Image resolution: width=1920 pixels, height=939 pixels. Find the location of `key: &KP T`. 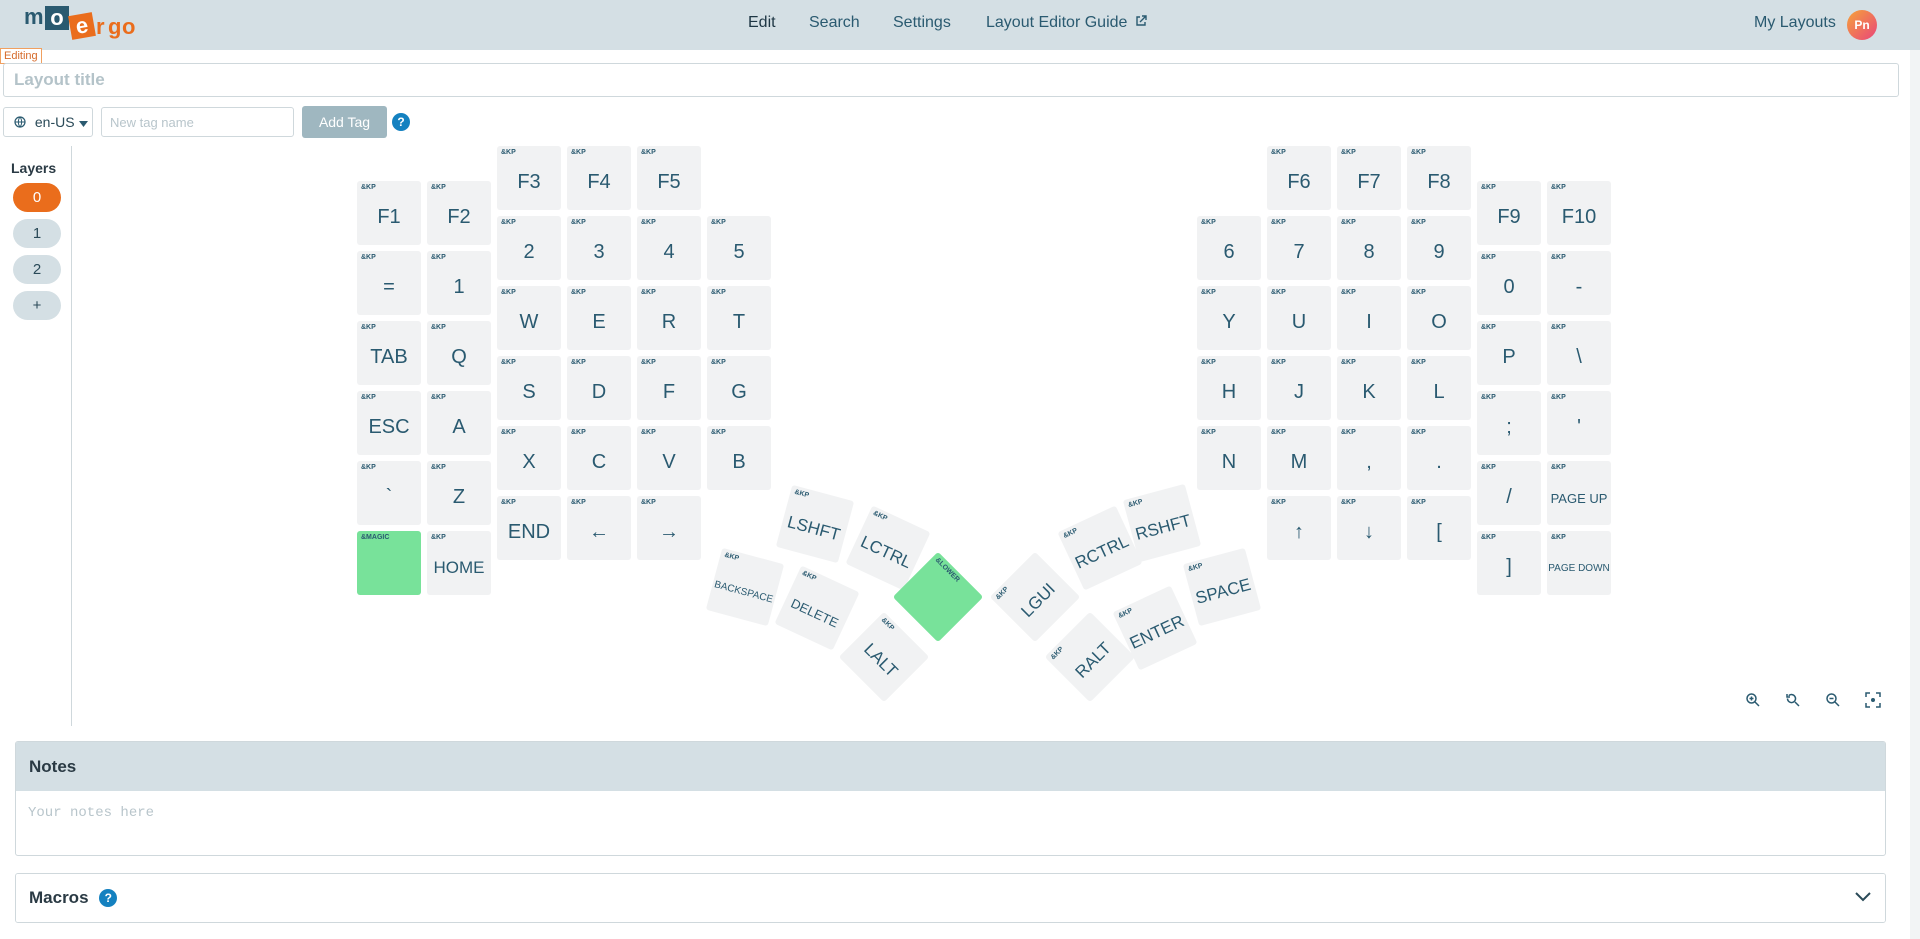

key: &KP T is located at coordinates (739, 318).